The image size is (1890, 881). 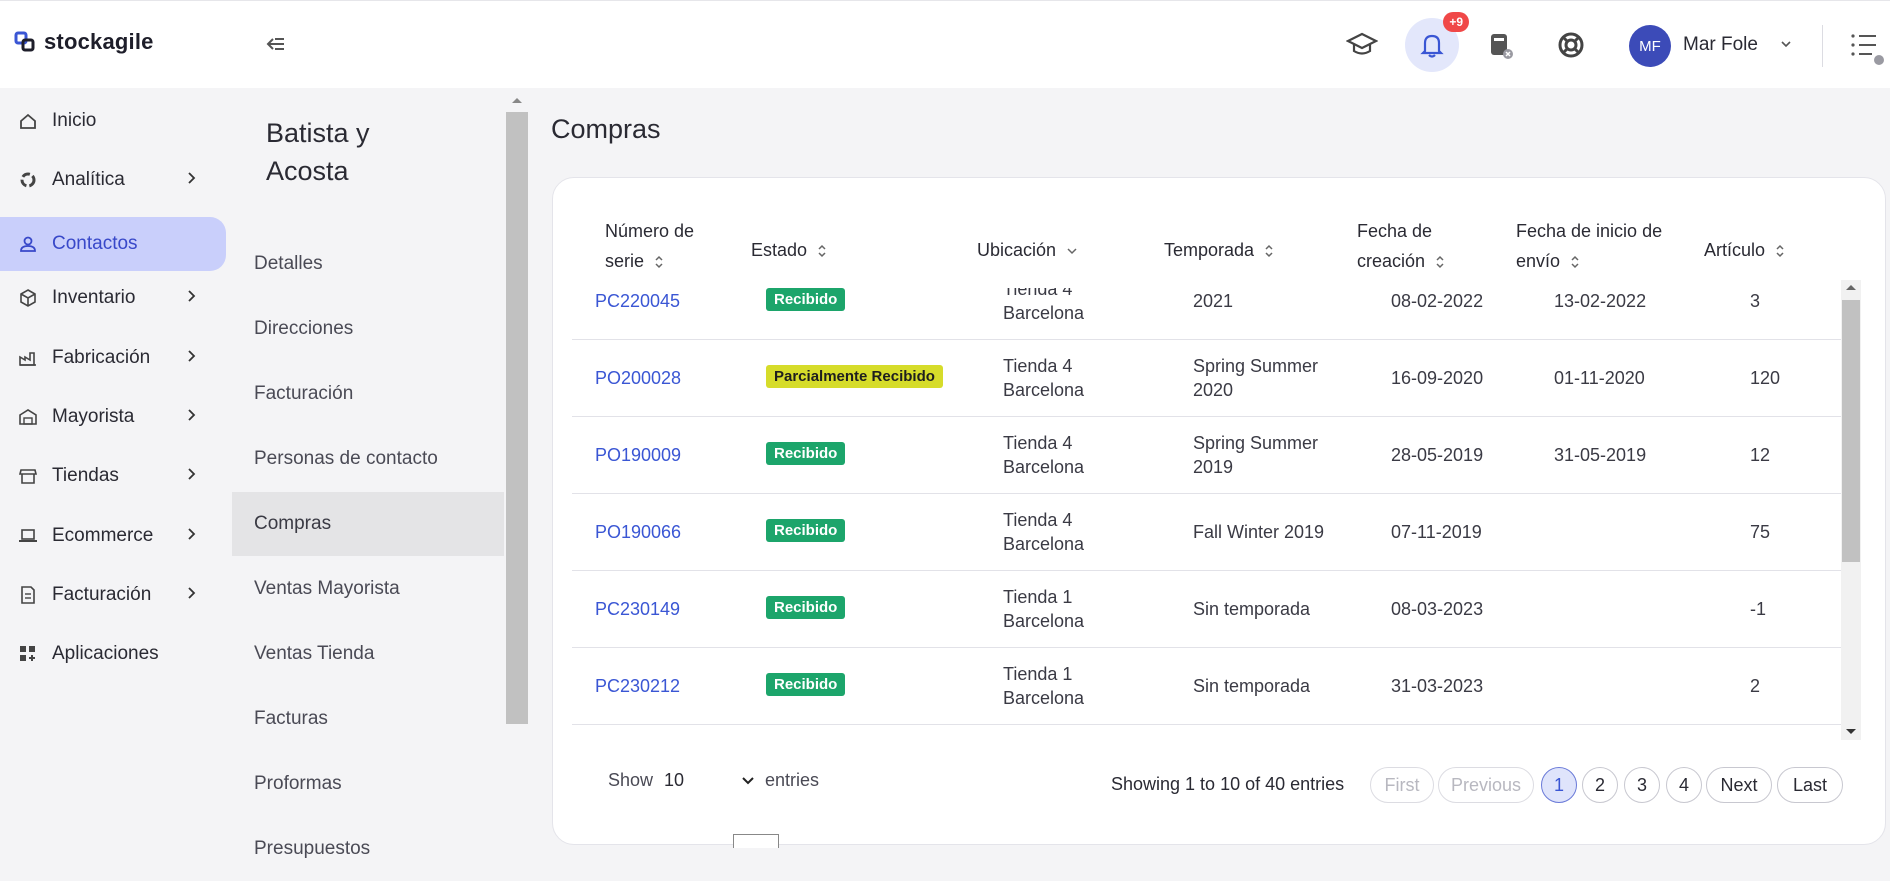 I want to click on ship-date-cell: 31-05-2019, so click(x=1600, y=455).